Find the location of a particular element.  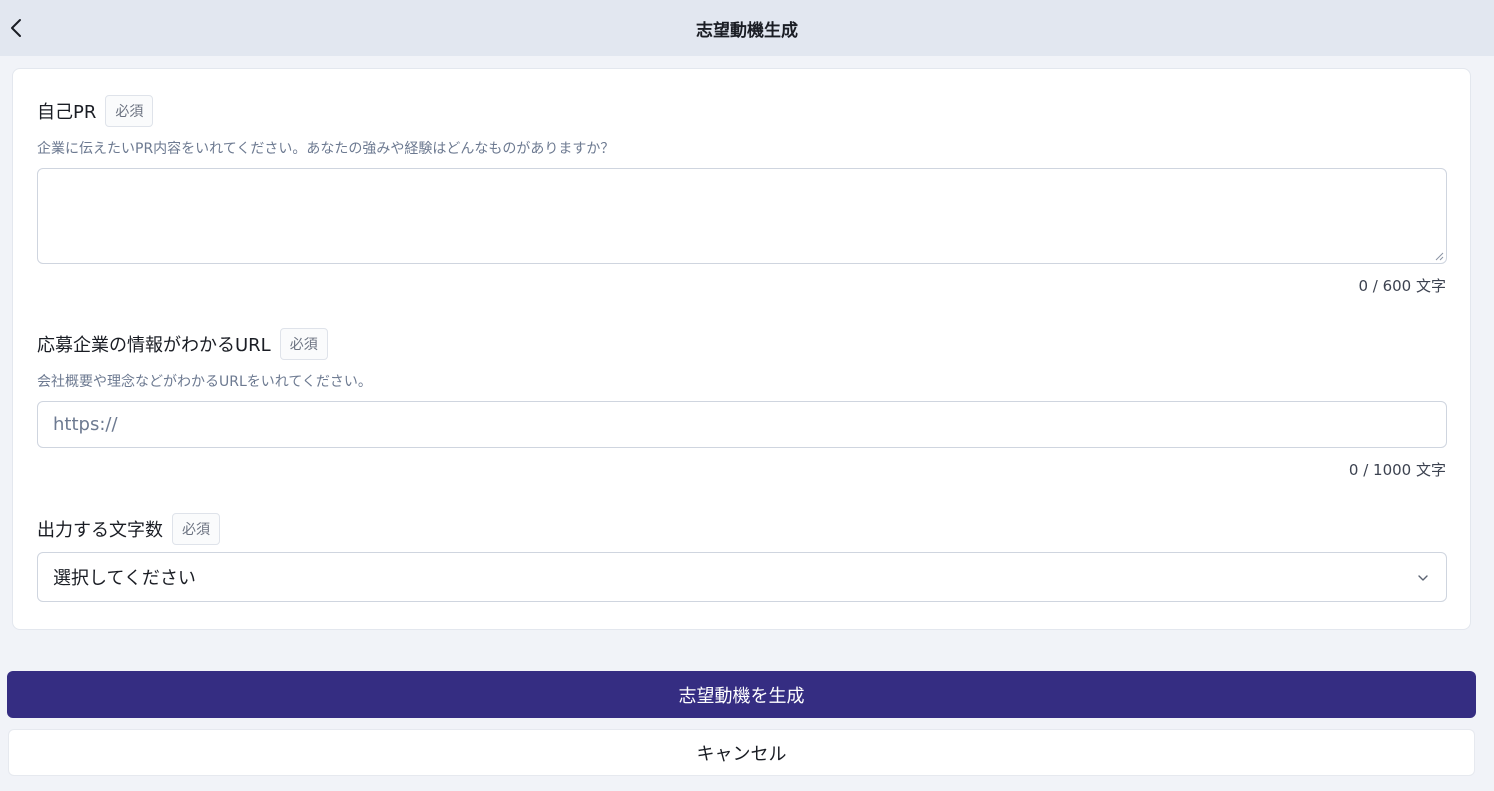

company-url-label-row: 応募企業の情報がわかるURL 必須 is located at coordinates (182, 344).